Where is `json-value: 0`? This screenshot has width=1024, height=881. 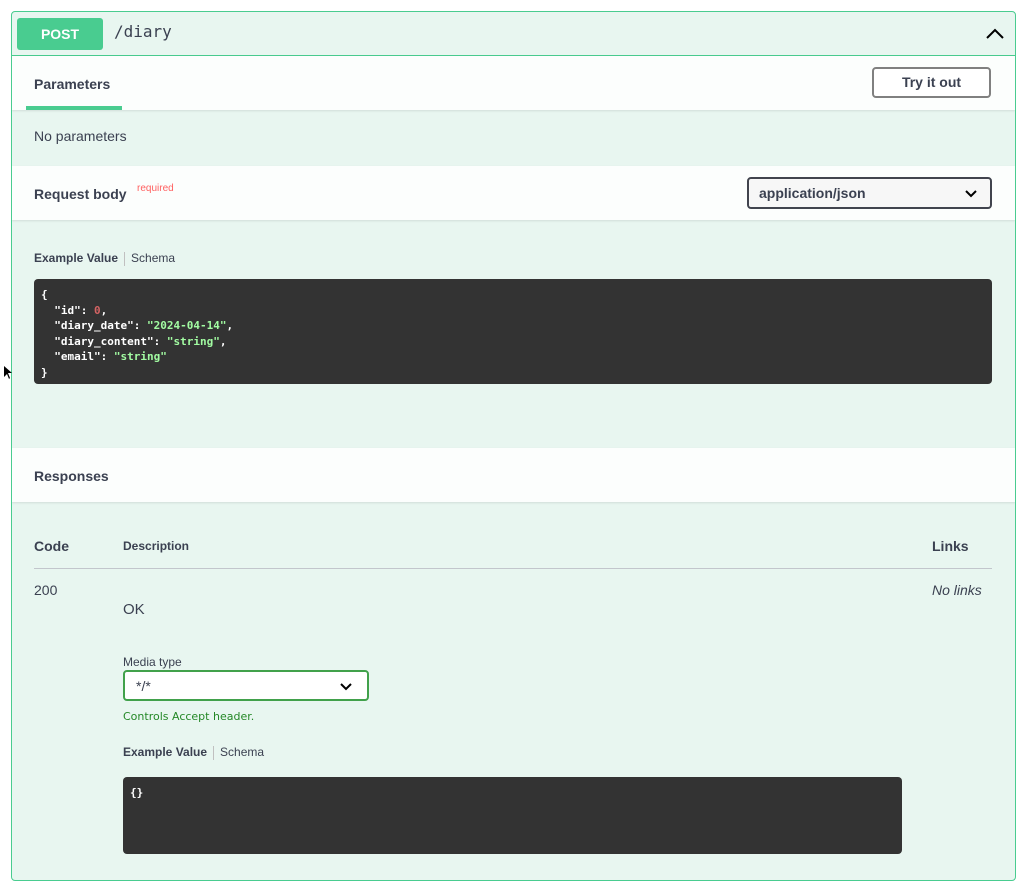
json-value: 0 is located at coordinates (97, 310).